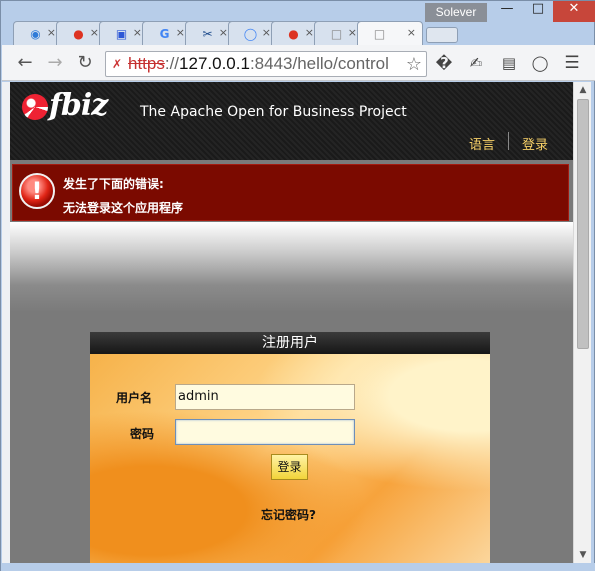 This screenshot has height=571, width=595. Describe the element at coordinates (119, 64) in the screenshot. I see `insecure-lock-icon: ✗` at that location.